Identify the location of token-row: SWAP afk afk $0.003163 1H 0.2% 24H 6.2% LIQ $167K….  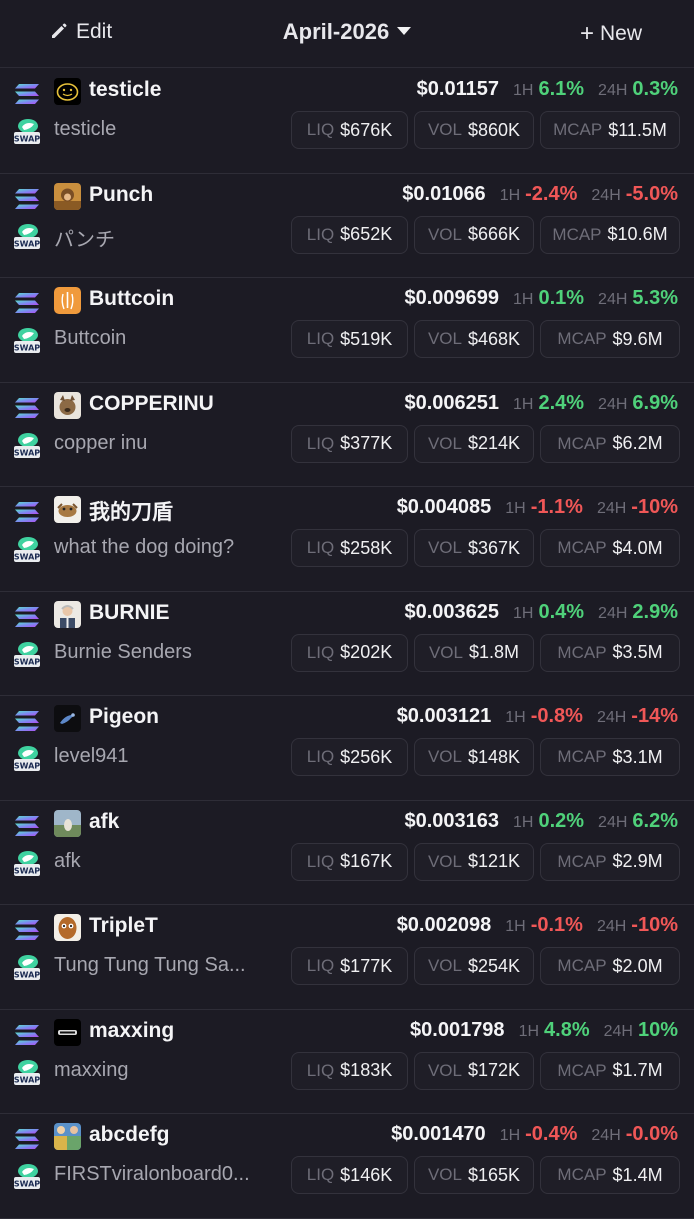
(347, 853).